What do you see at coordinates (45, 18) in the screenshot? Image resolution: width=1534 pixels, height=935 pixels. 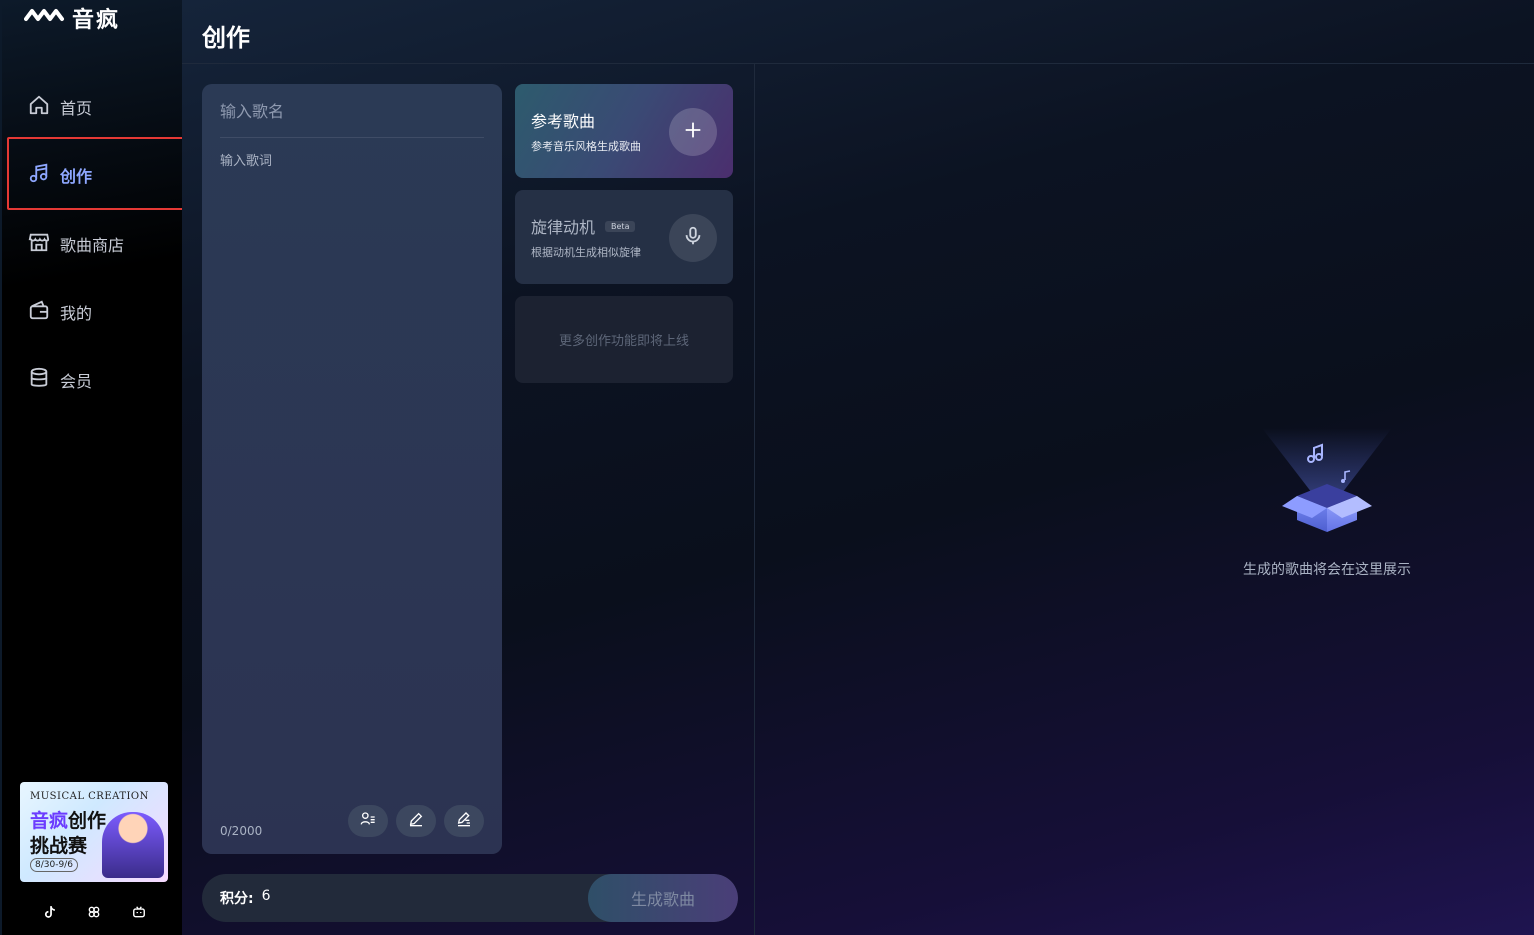 I see `logo-wave-icon` at bounding box center [45, 18].